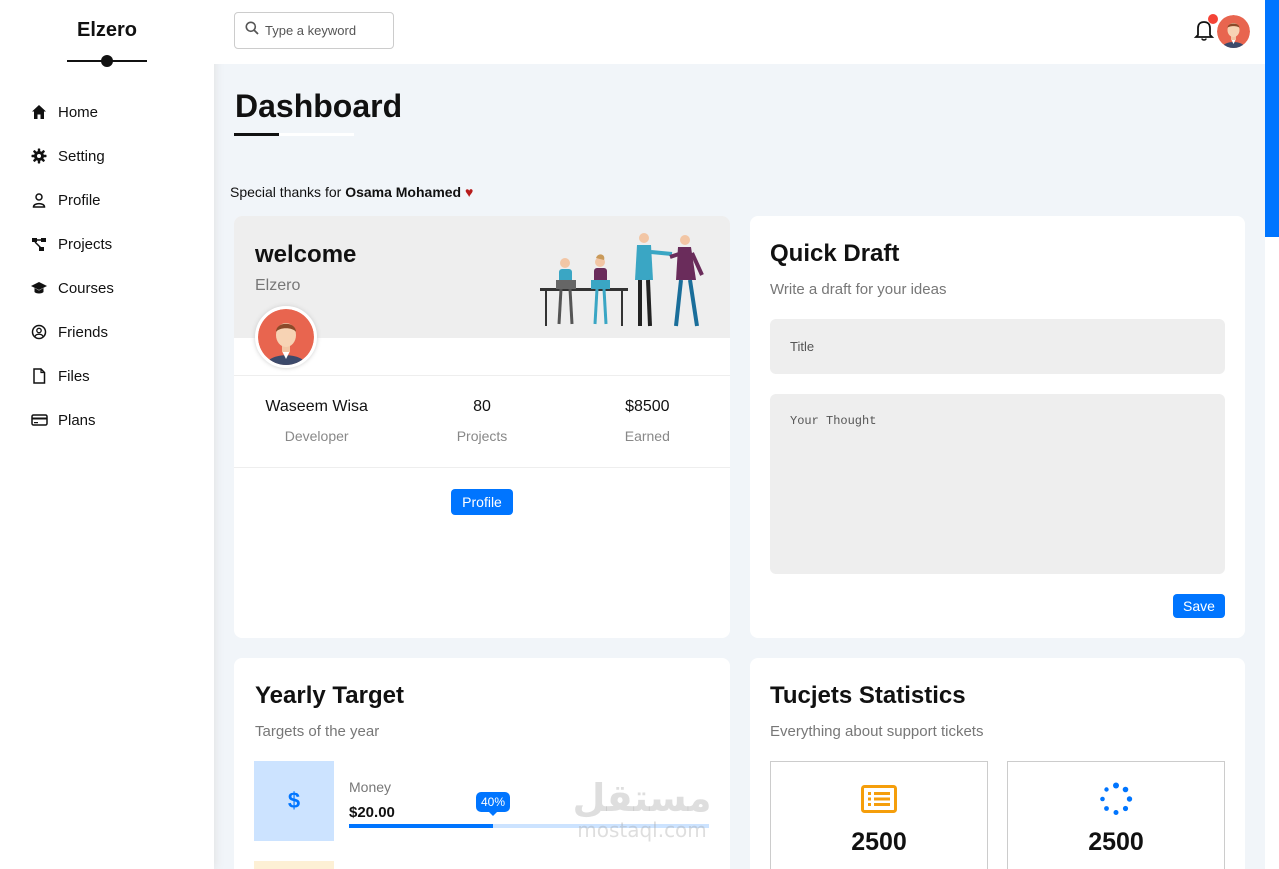  Describe the element at coordinates (622, 280) in the screenshot. I see `team-illustration` at that location.